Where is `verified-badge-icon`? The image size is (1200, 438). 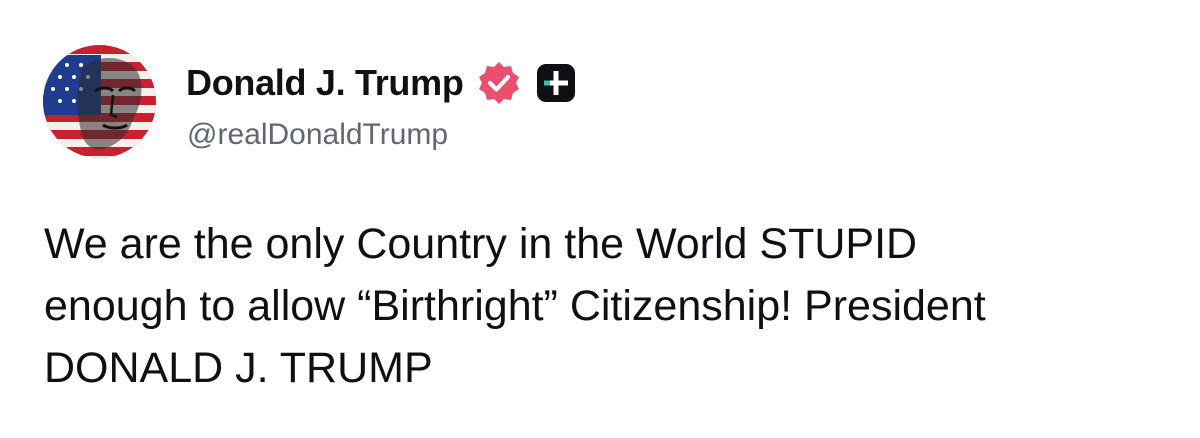 verified-badge-icon is located at coordinates (499, 83).